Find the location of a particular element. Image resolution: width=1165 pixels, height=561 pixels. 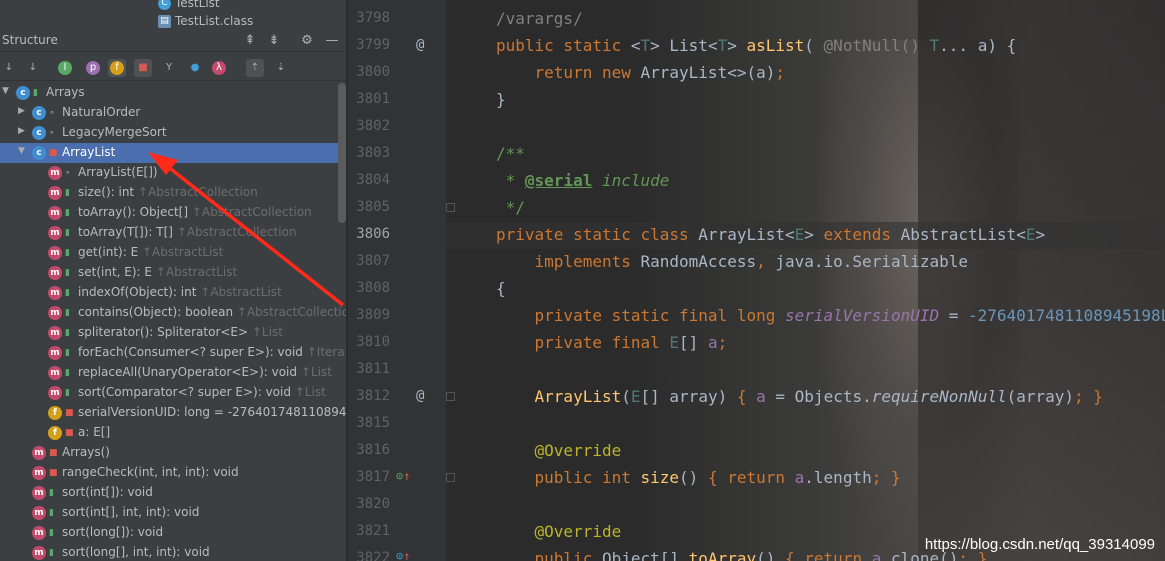

tree-item: m ▮ size(): int ↑AbstractCollection is located at coordinates (173, 193).